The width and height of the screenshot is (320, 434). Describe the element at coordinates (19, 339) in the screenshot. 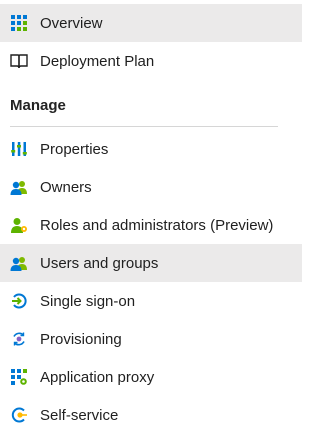

I see `provisioning-icon` at that location.